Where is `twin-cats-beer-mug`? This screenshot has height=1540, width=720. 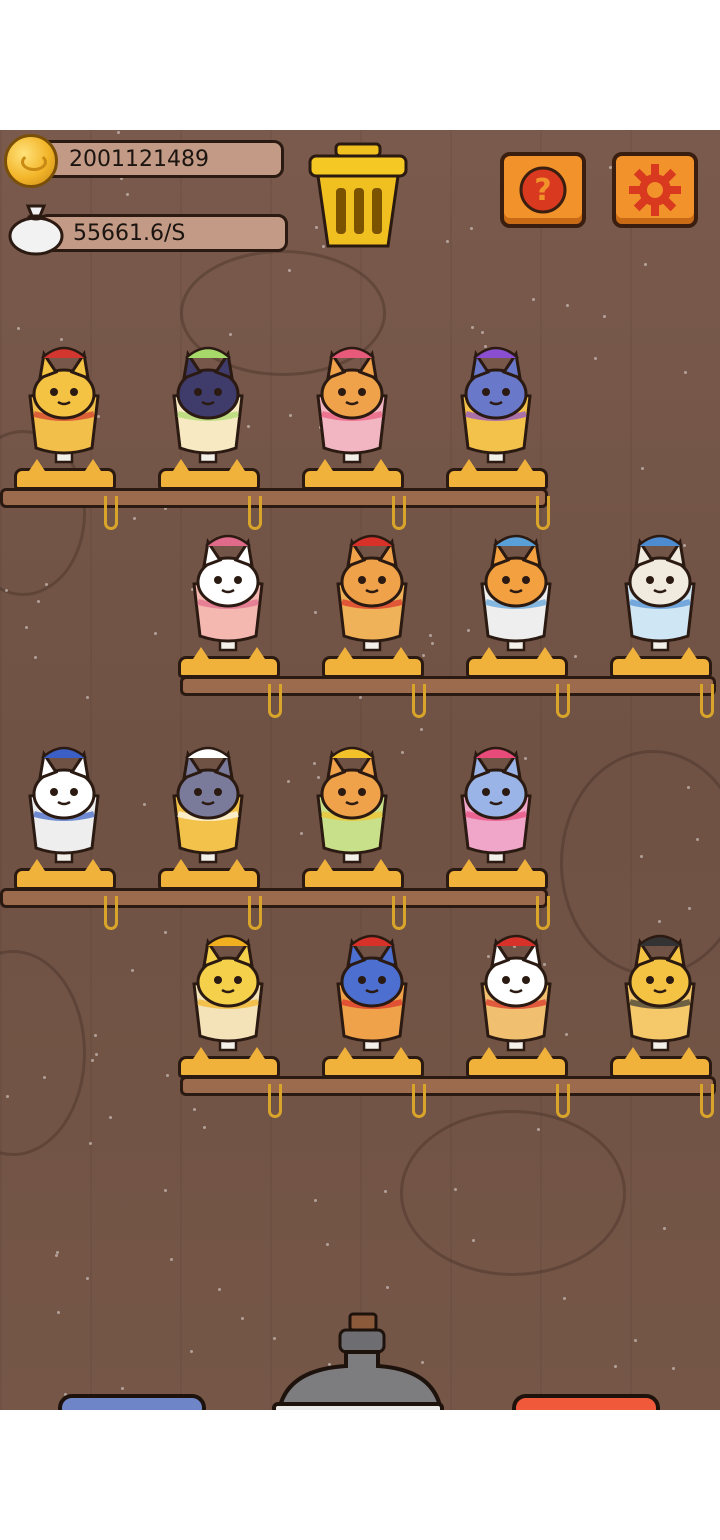
twin-cats-beer-mug is located at coordinates (208, 800).